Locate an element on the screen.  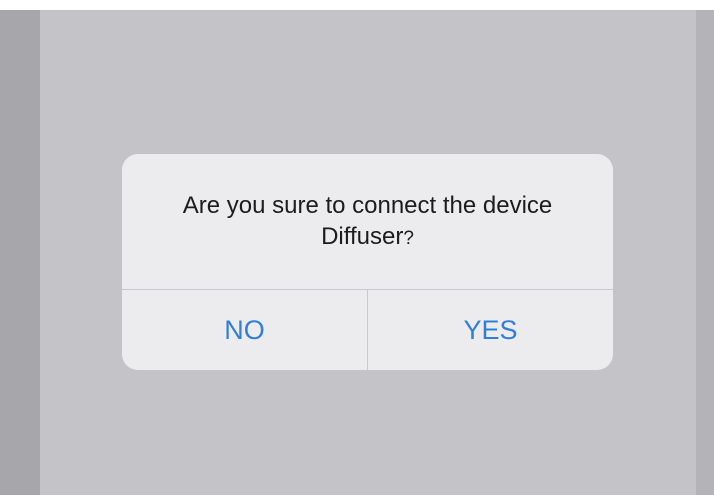
screen-left-edge is located at coordinates (20, 252).